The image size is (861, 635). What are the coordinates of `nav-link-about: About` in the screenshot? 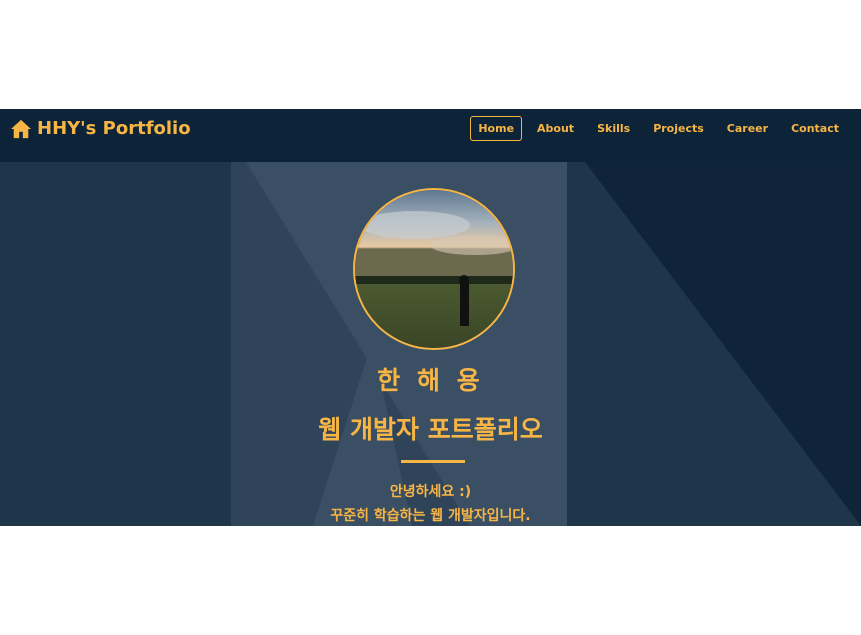 It's located at (555, 128).